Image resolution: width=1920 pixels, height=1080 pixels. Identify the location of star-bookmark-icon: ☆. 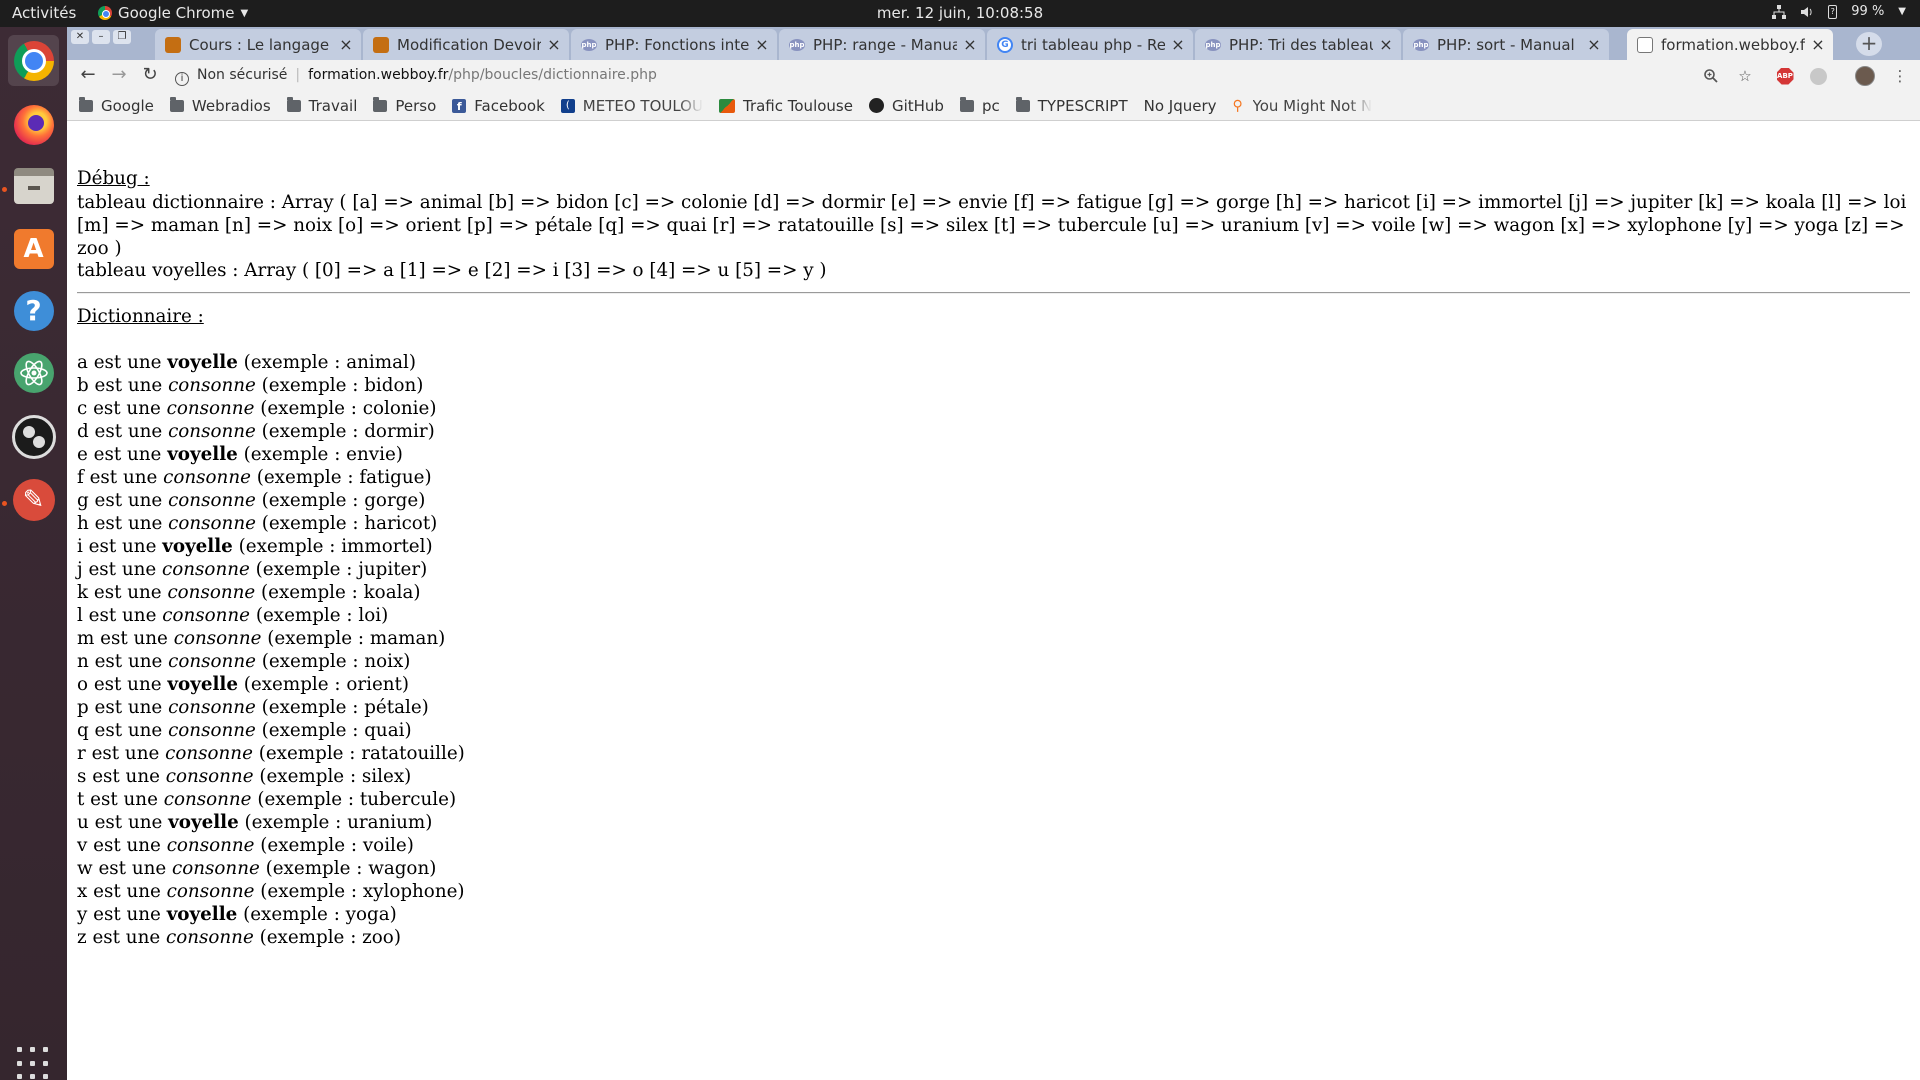
(1745, 76).